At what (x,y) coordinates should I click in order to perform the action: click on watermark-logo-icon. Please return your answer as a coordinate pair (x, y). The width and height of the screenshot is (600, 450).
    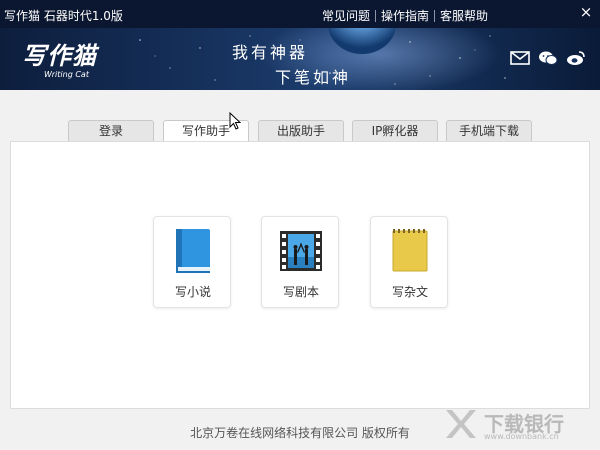
    Looking at the image, I should click on (461, 424).